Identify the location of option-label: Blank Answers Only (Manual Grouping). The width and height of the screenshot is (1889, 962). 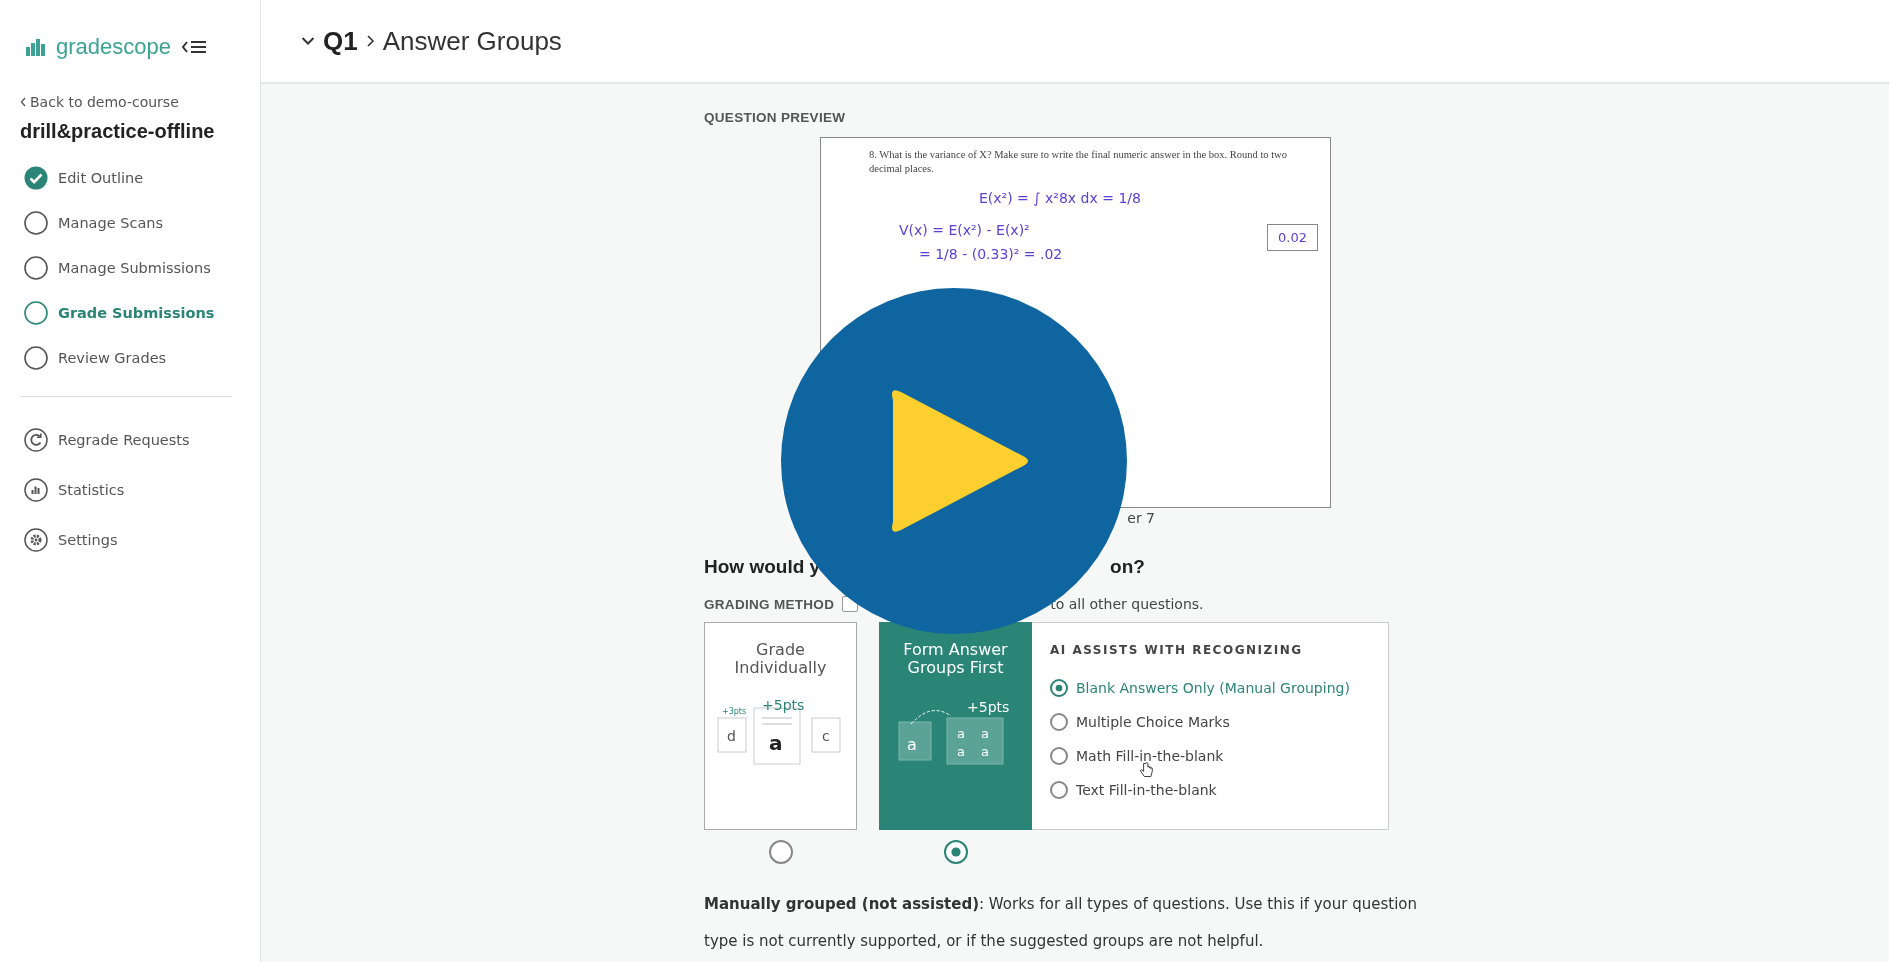
(1213, 688).